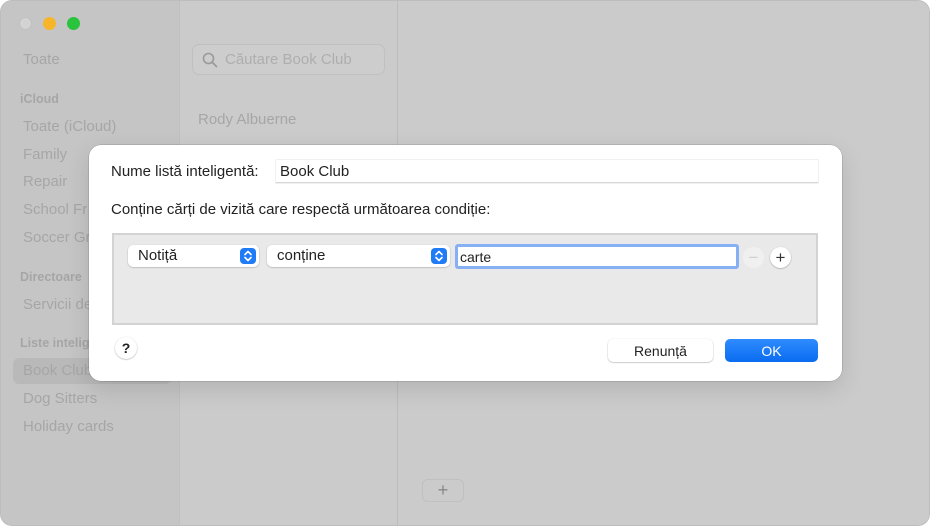 The height and width of the screenshot is (527, 931). Describe the element at coordinates (45, 181) in the screenshot. I see `sidebar-item-repair: Repair` at that location.